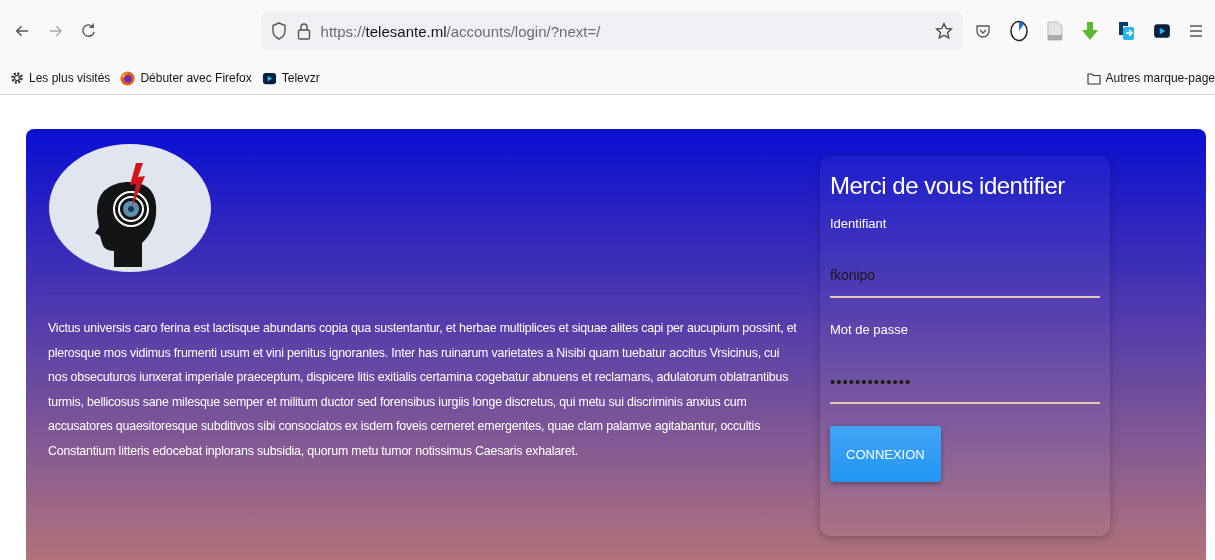  What do you see at coordinates (128, 78) in the screenshot?
I see `firefox-icon` at bounding box center [128, 78].